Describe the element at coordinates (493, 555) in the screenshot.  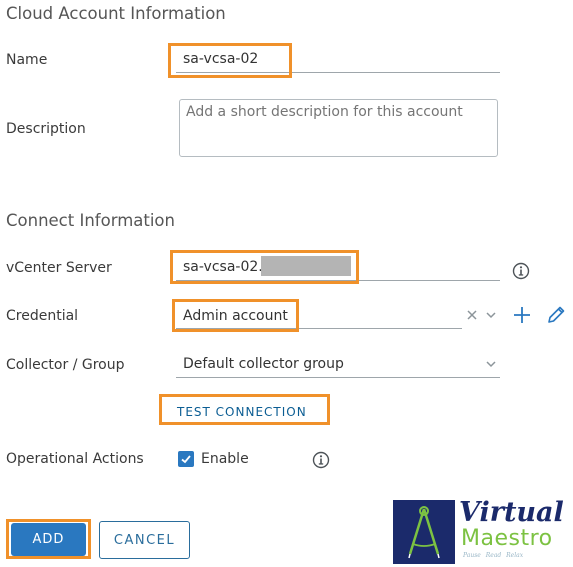
I see `logo-tagline: Pause Read Relax` at that location.